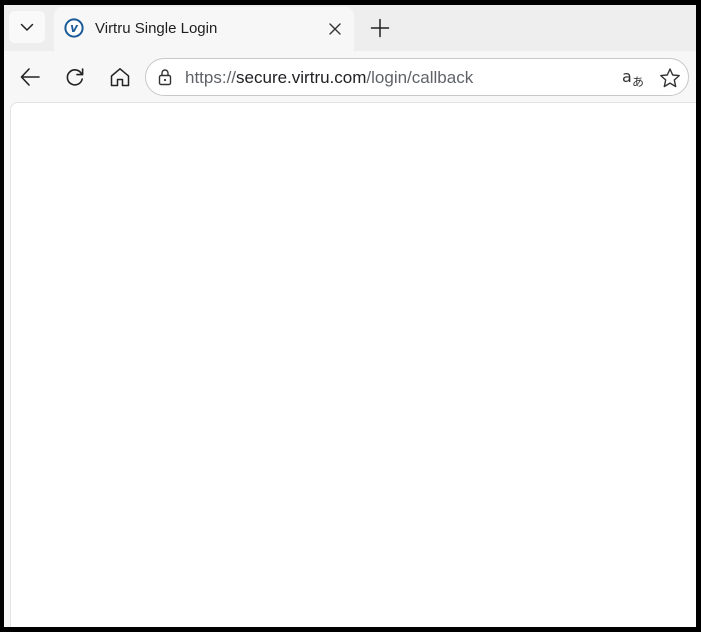 This screenshot has height=632, width=701. I want to click on favicon-letter: v, so click(74, 28).